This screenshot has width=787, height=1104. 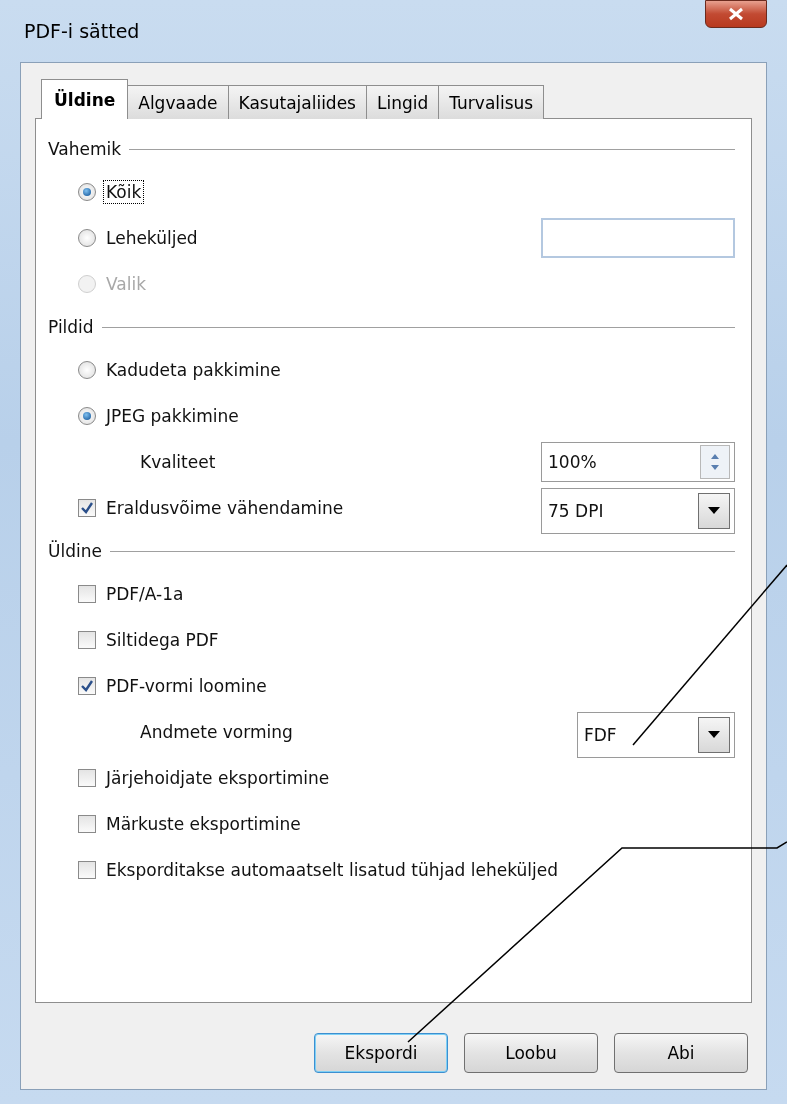 I want to click on window-title: PDF-i sätted, so click(x=82, y=31).